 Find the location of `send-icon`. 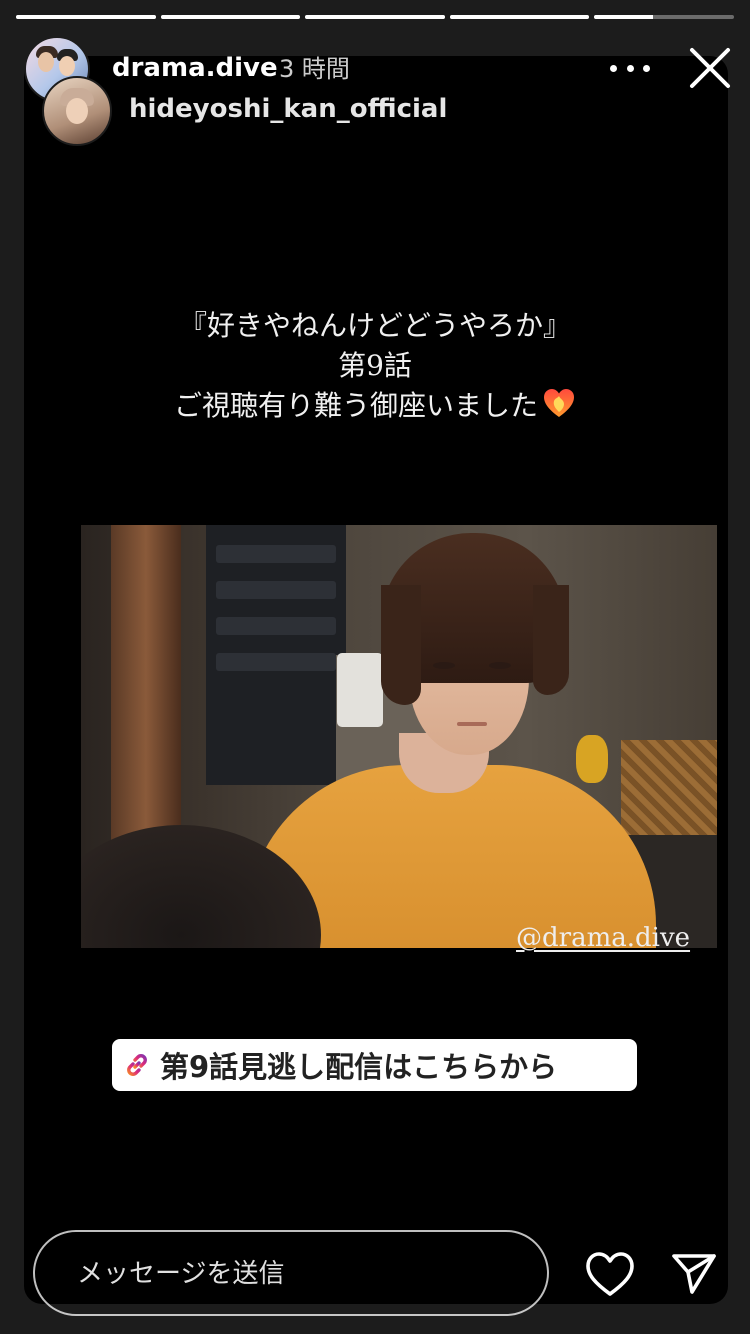

send-icon is located at coordinates (694, 1273).